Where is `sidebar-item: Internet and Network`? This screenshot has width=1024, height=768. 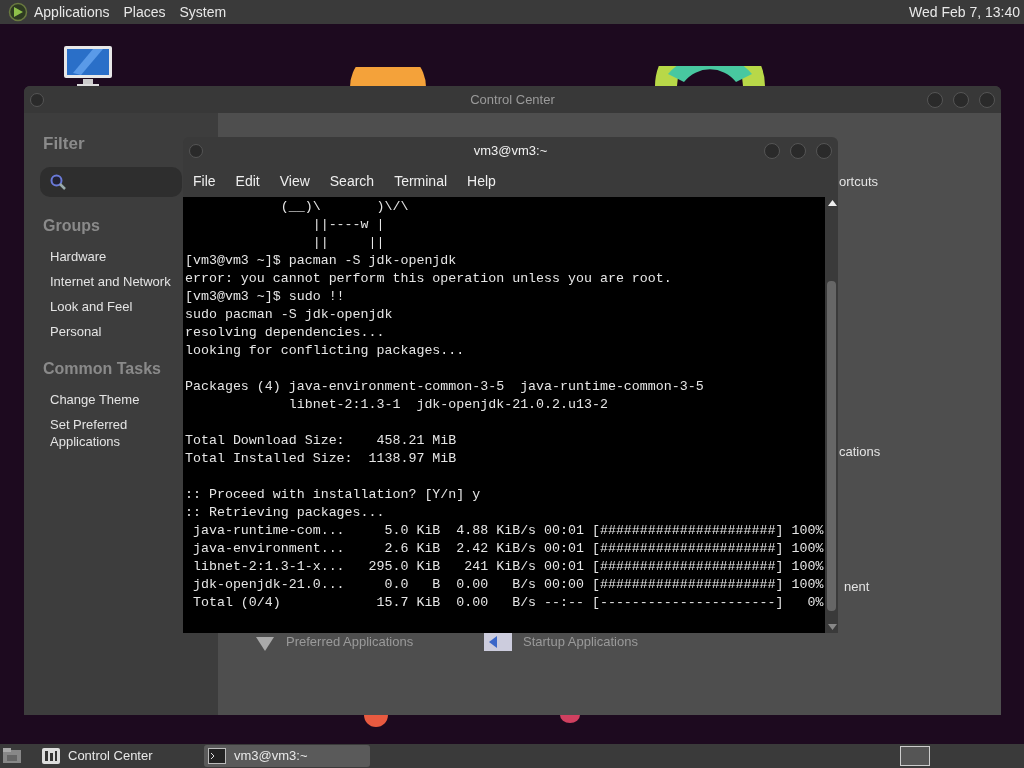 sidebar-item: Internet and Network is located at coordinates (110, 281).